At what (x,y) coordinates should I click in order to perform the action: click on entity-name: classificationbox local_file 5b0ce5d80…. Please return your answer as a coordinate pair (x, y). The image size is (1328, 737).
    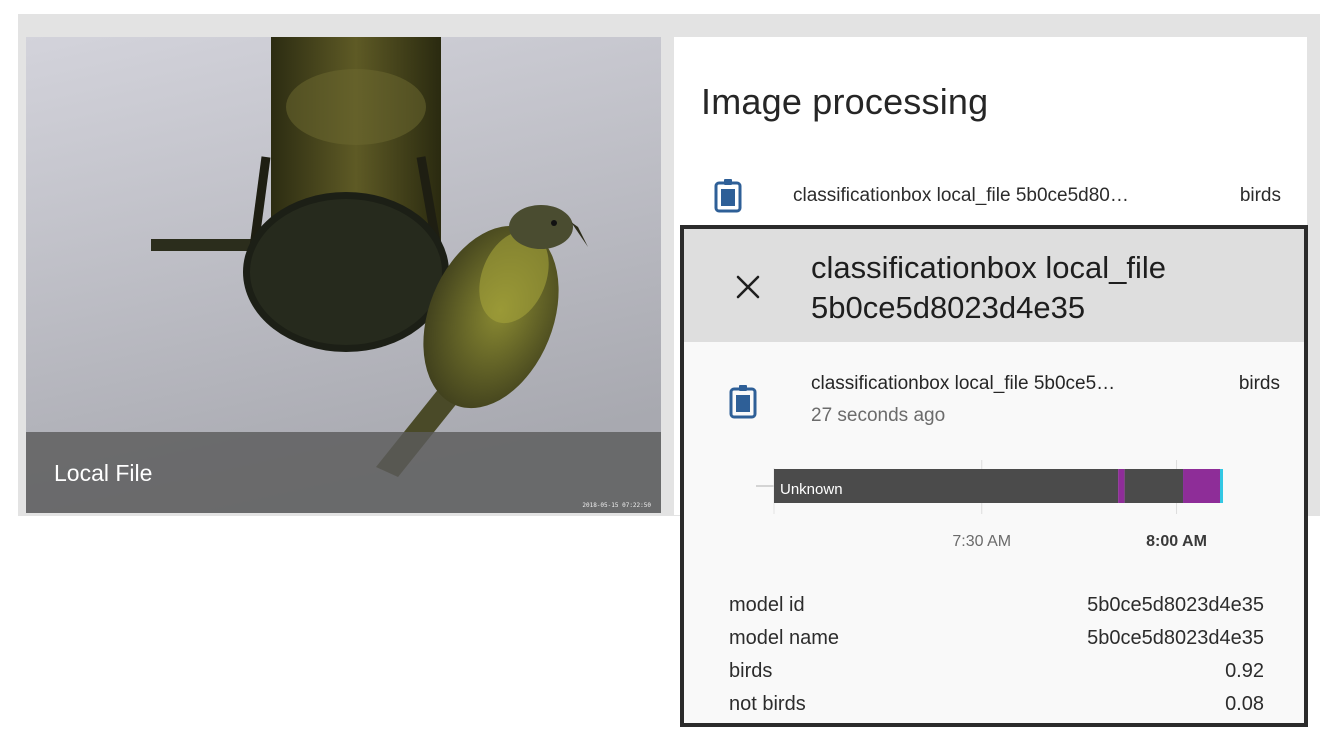
    Looking at the image, I should click on (961, 195).